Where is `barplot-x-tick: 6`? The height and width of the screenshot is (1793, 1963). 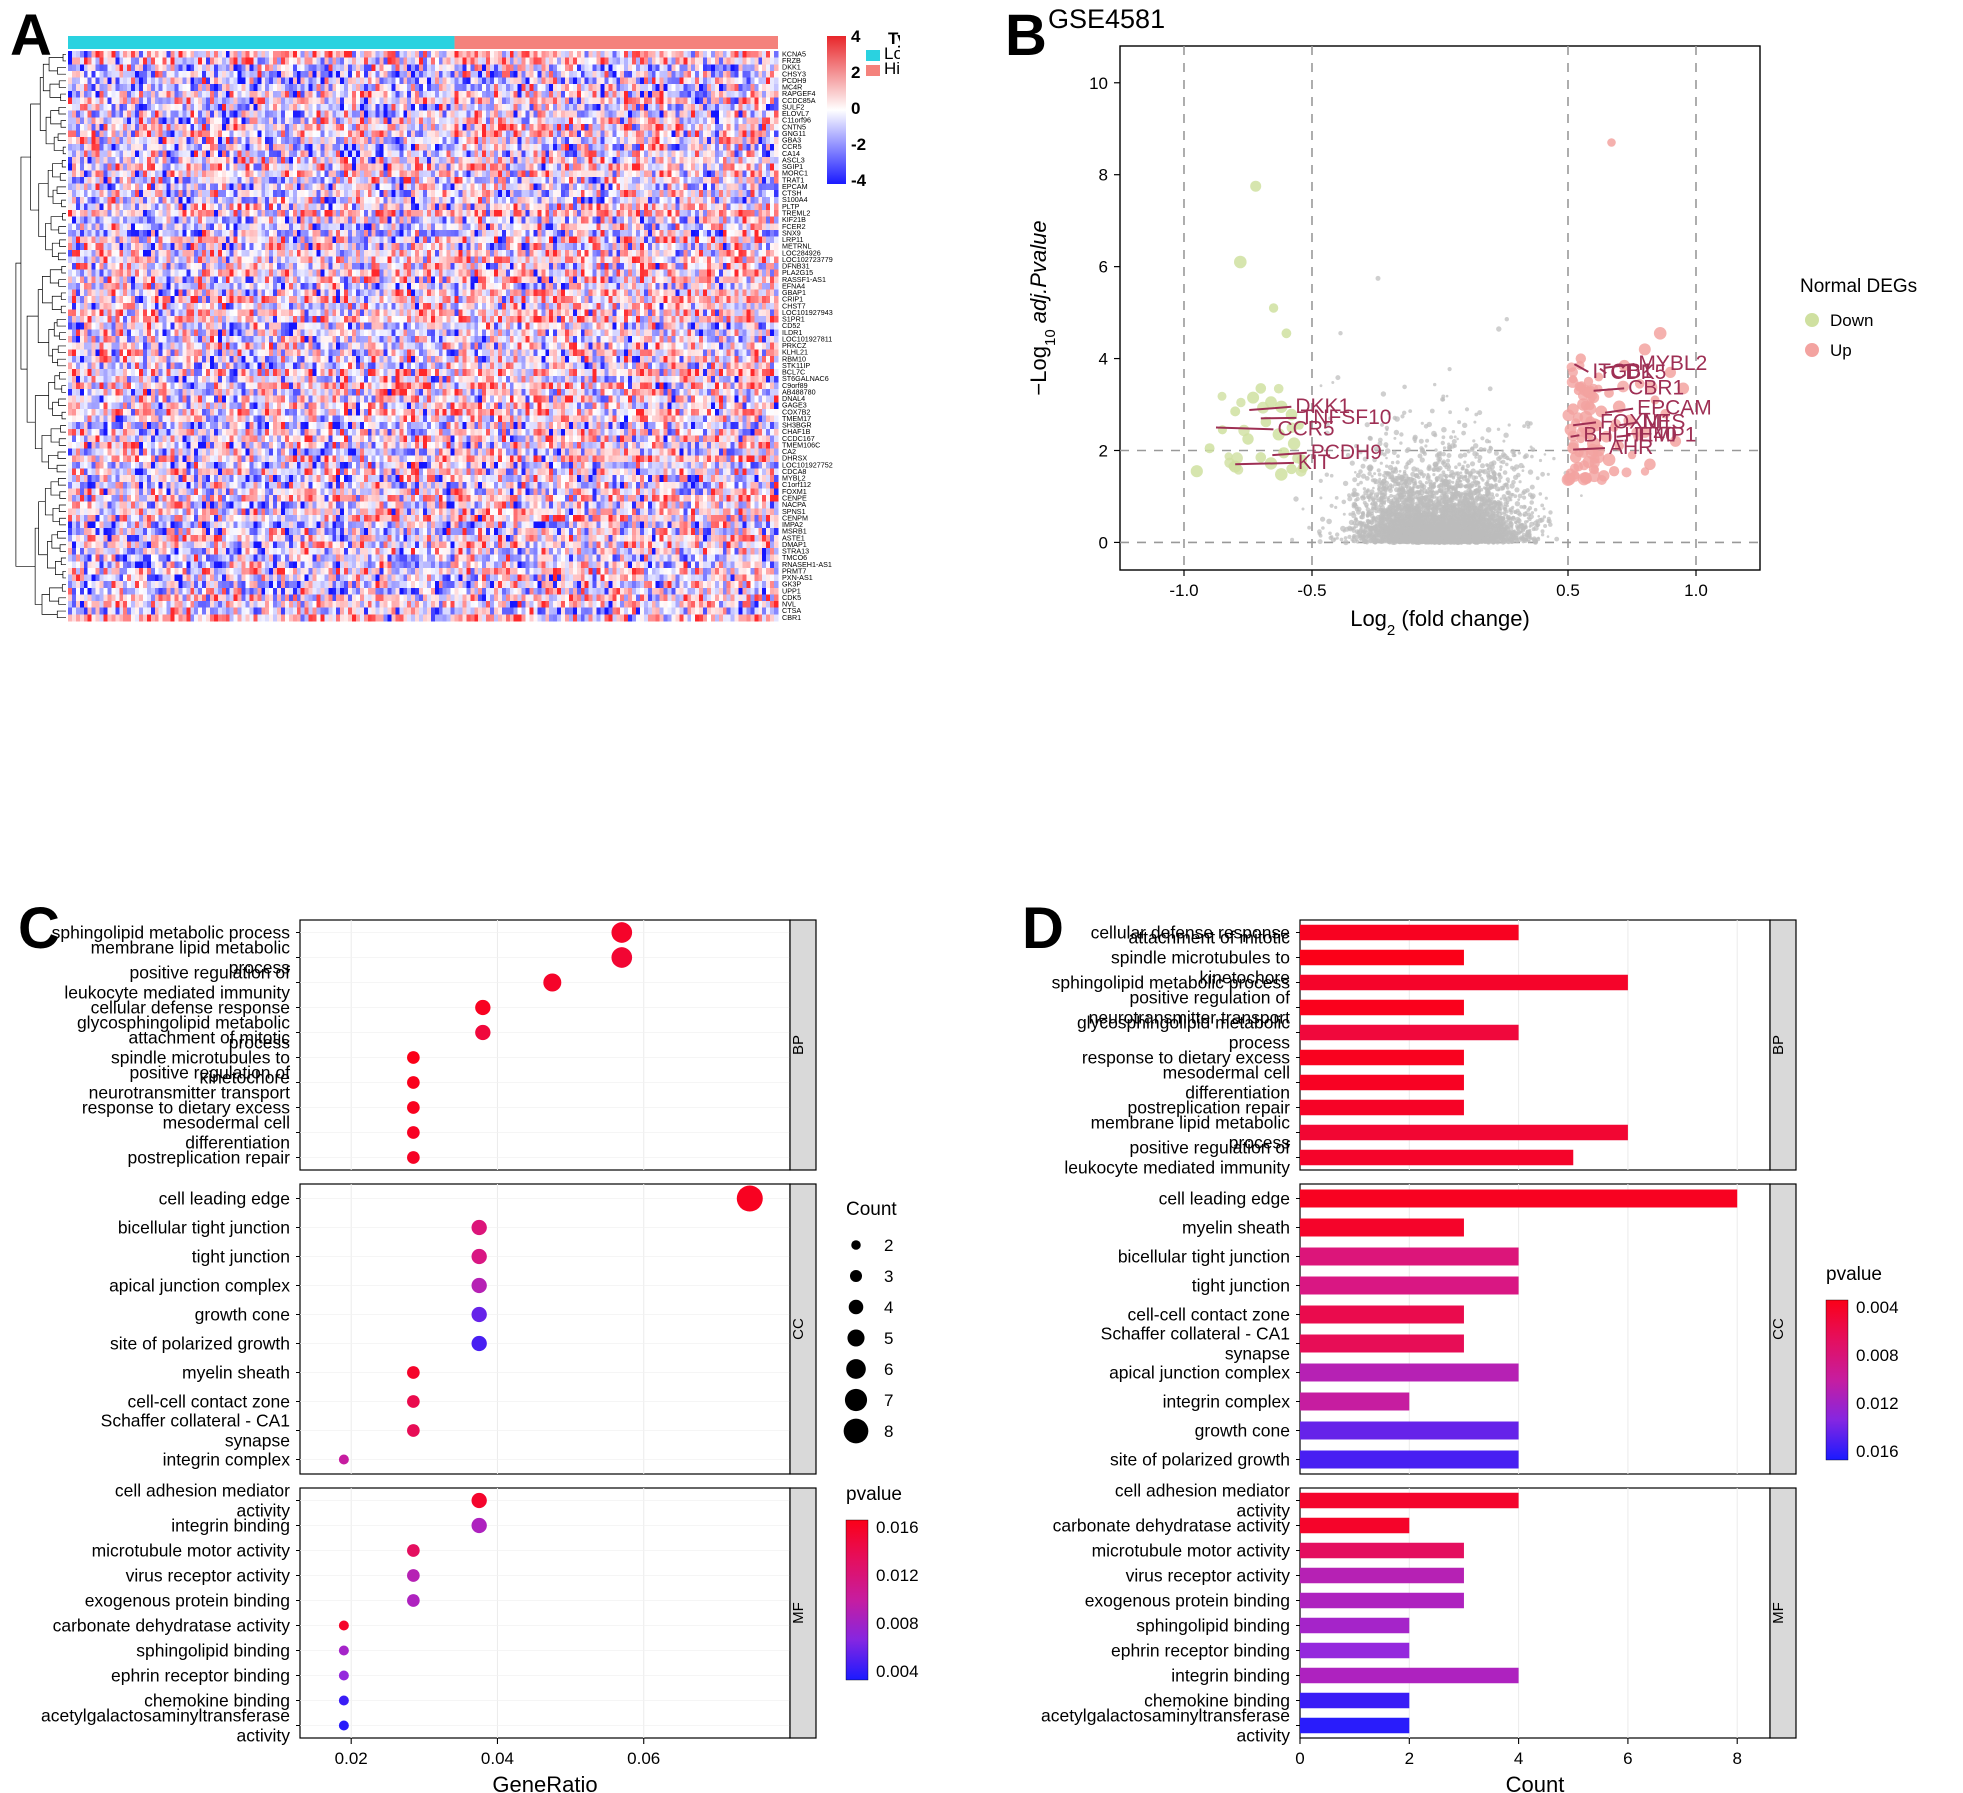 barplot-x-tick: 6 is located at coordinates (1627, 1758).